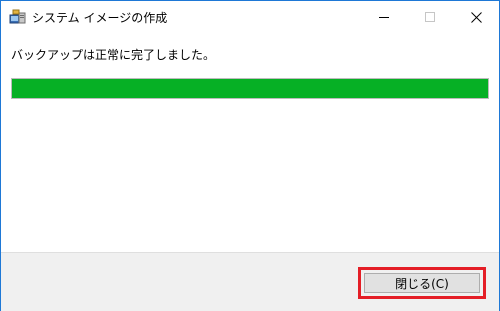 This screenshot has height=311, width=500. I want to click on maximize-button, so click(430, 17).